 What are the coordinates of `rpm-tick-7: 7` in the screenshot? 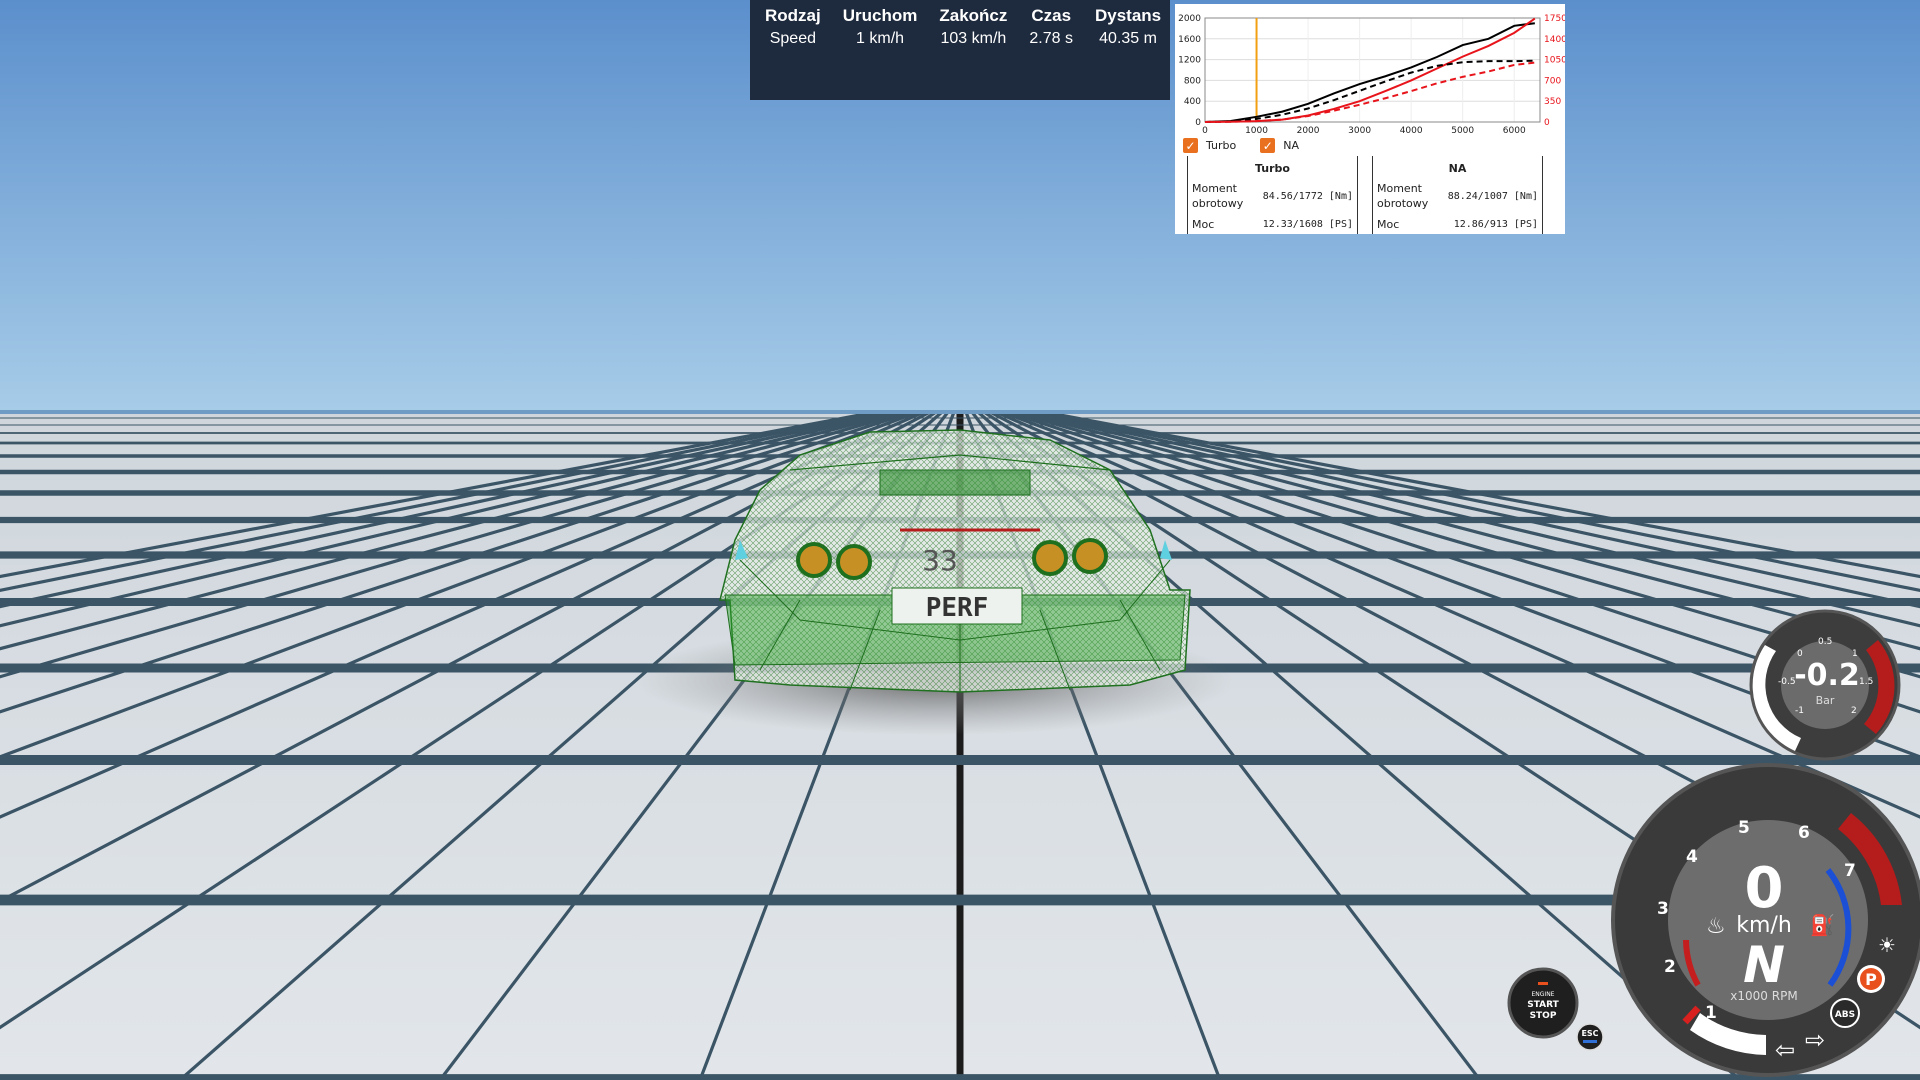 It's located at (1850, 871).